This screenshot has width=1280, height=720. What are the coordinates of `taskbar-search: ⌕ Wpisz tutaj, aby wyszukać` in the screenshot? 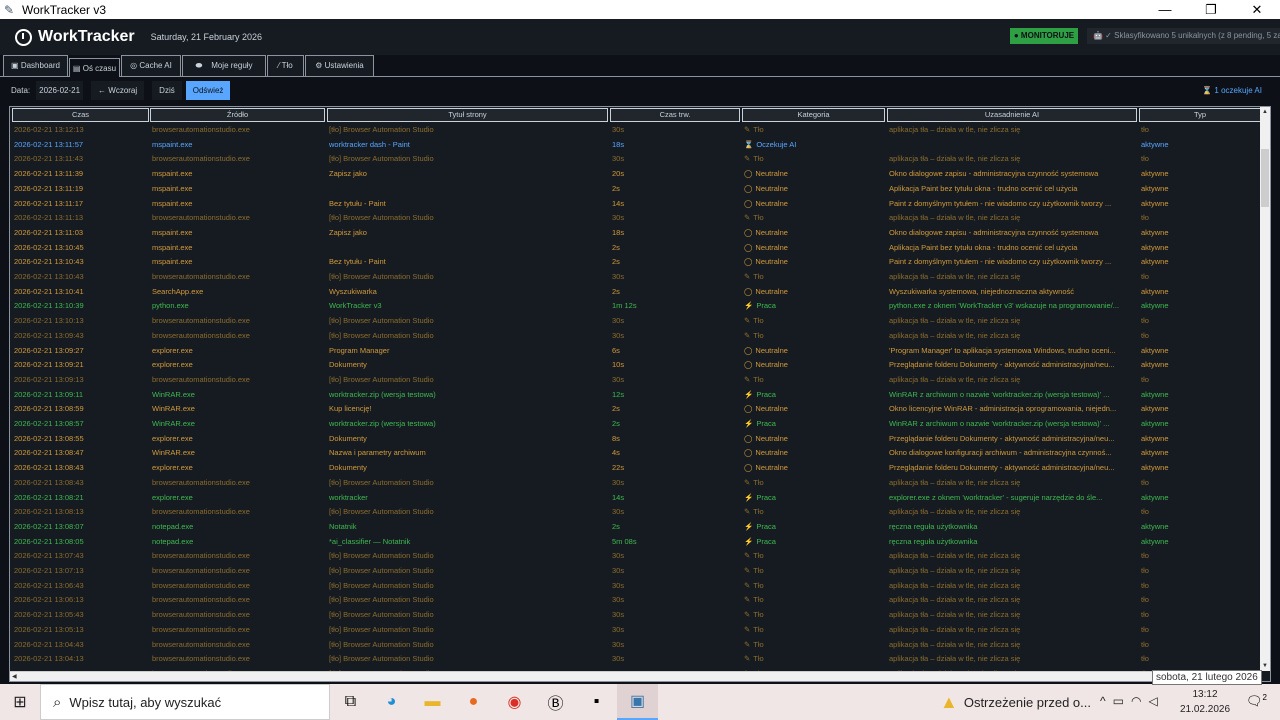 It's located at (185, 702).